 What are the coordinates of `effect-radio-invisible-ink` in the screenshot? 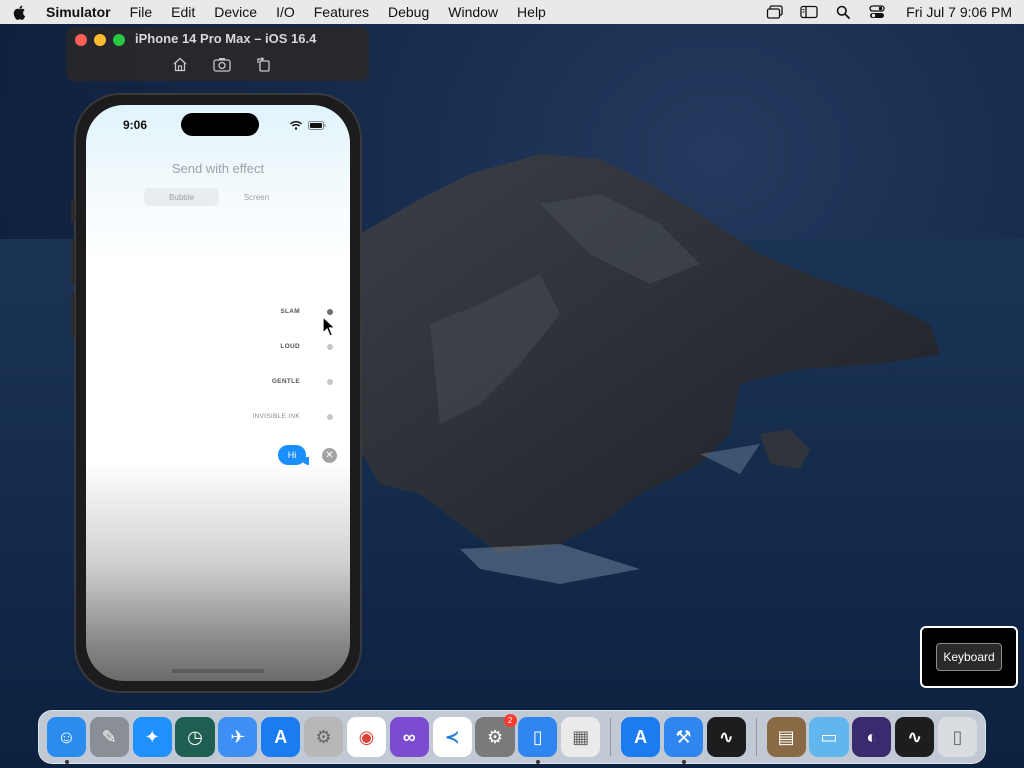 It's located at (330, 417).